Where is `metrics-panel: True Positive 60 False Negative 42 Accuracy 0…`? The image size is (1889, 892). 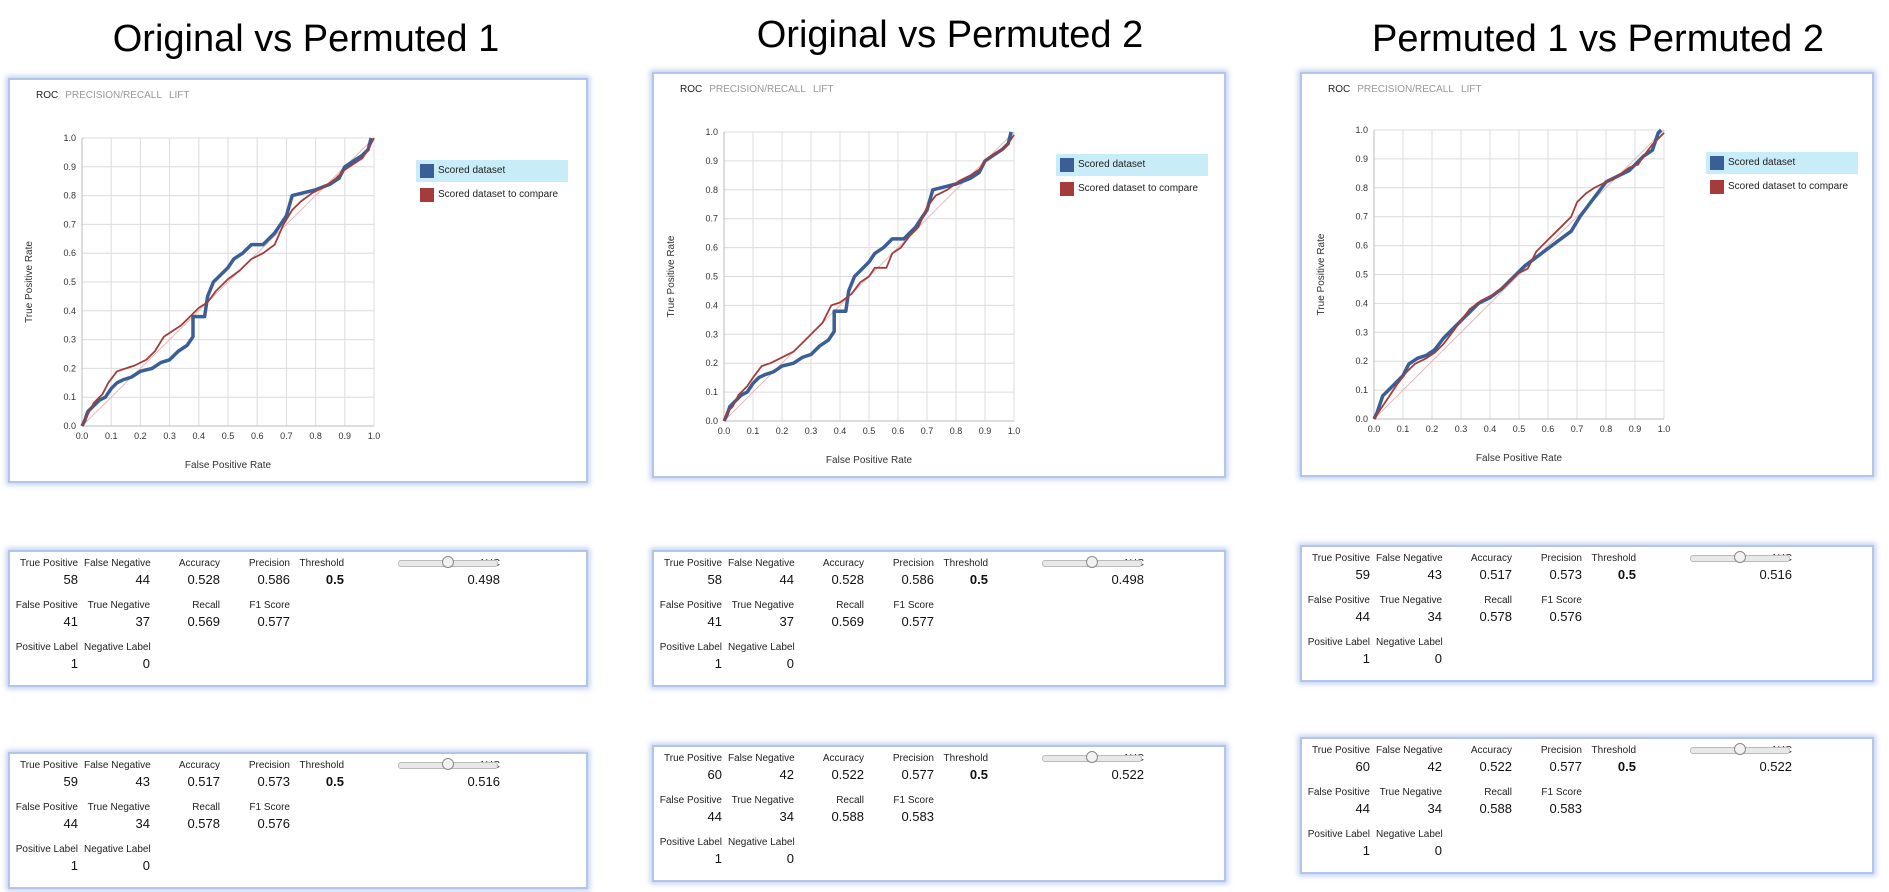 metrics-panel: True Positive 60 False Negative 42 Accuracy 0… is located at coordinates (939, 813).